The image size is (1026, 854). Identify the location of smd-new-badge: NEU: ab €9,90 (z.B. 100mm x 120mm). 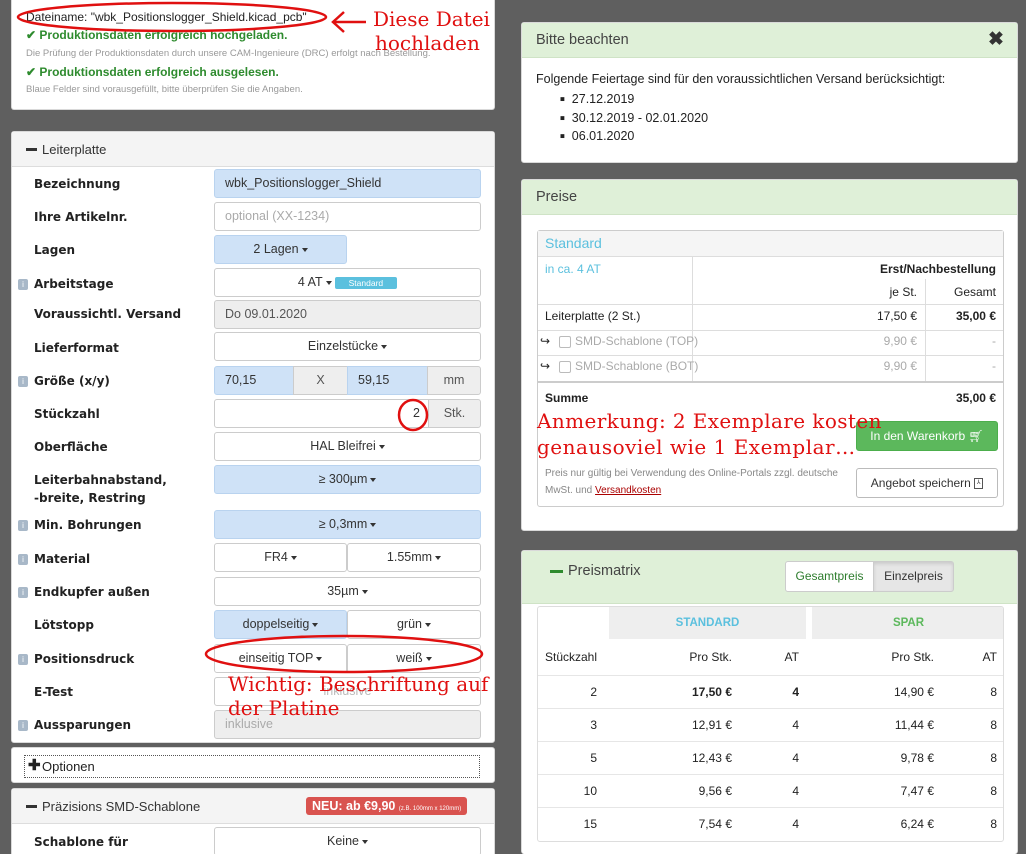
(387, 806).